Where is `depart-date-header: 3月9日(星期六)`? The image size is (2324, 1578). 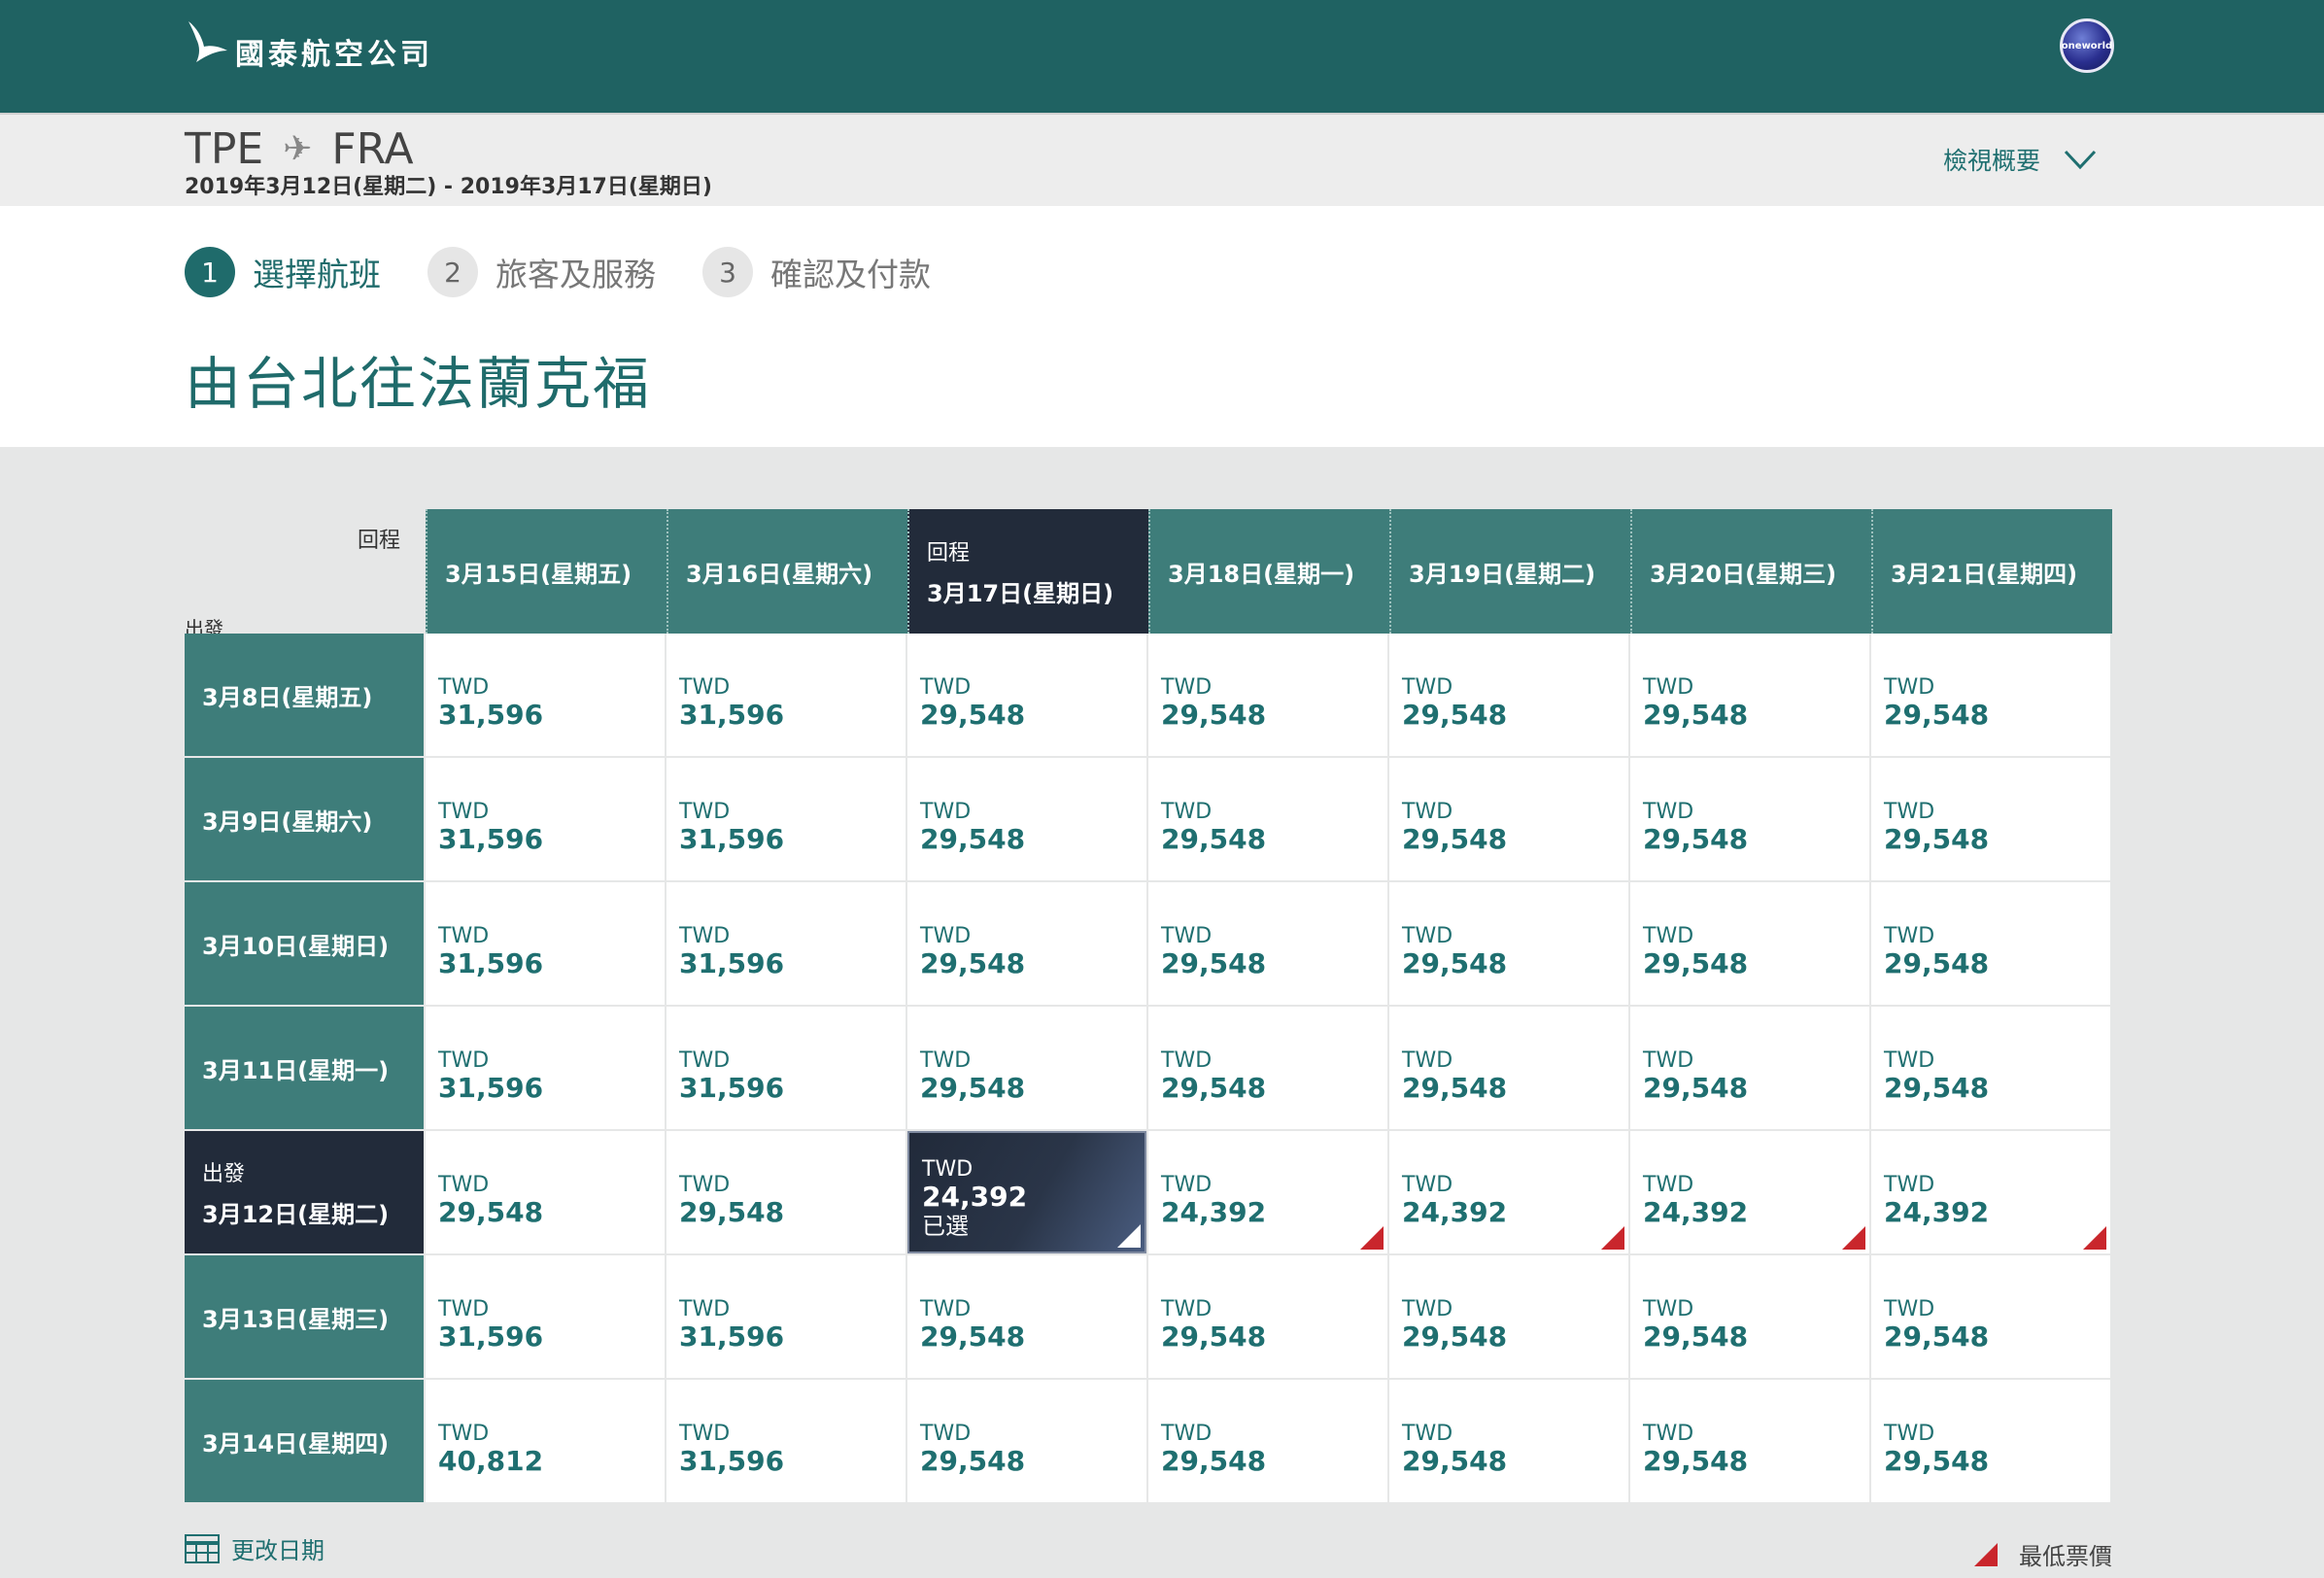
depart-date-header: 3月9日(星期六) is located at coordinates (304, 819).